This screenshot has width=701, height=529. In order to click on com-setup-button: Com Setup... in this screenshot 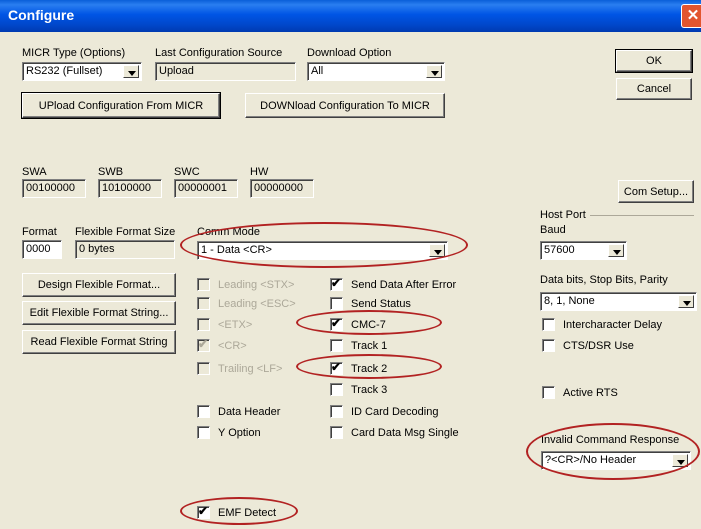, I will do `click(656, 191)`.